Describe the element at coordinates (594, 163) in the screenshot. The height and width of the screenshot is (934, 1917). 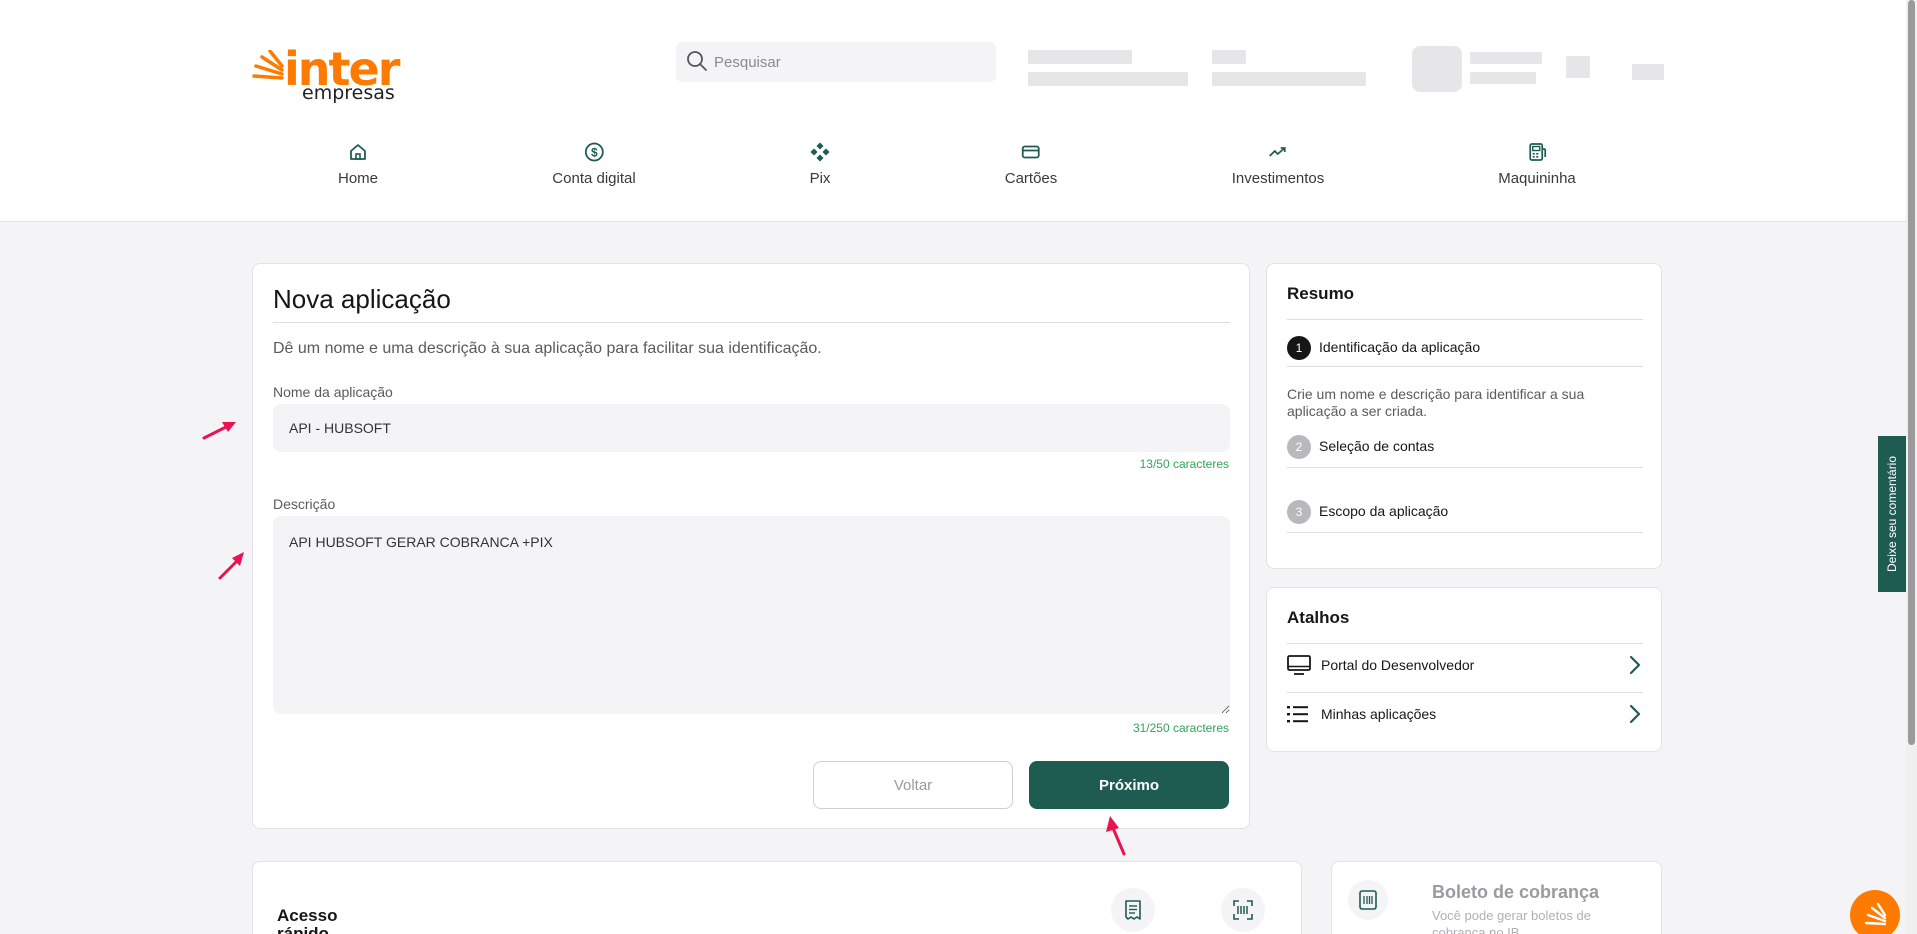
I see `nav-item-conta-digital: $ Conta digital` at that location.